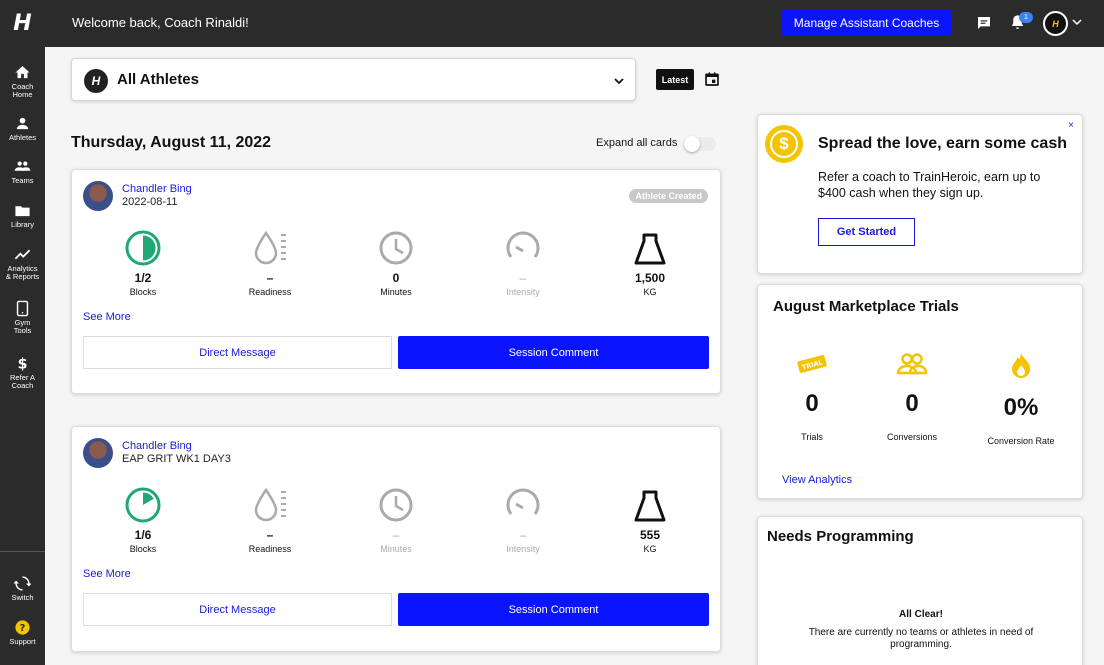  Describe the element at coordinates (22, 90) in the screenshot. I see `sidebar-label: Coach Home` at that location.